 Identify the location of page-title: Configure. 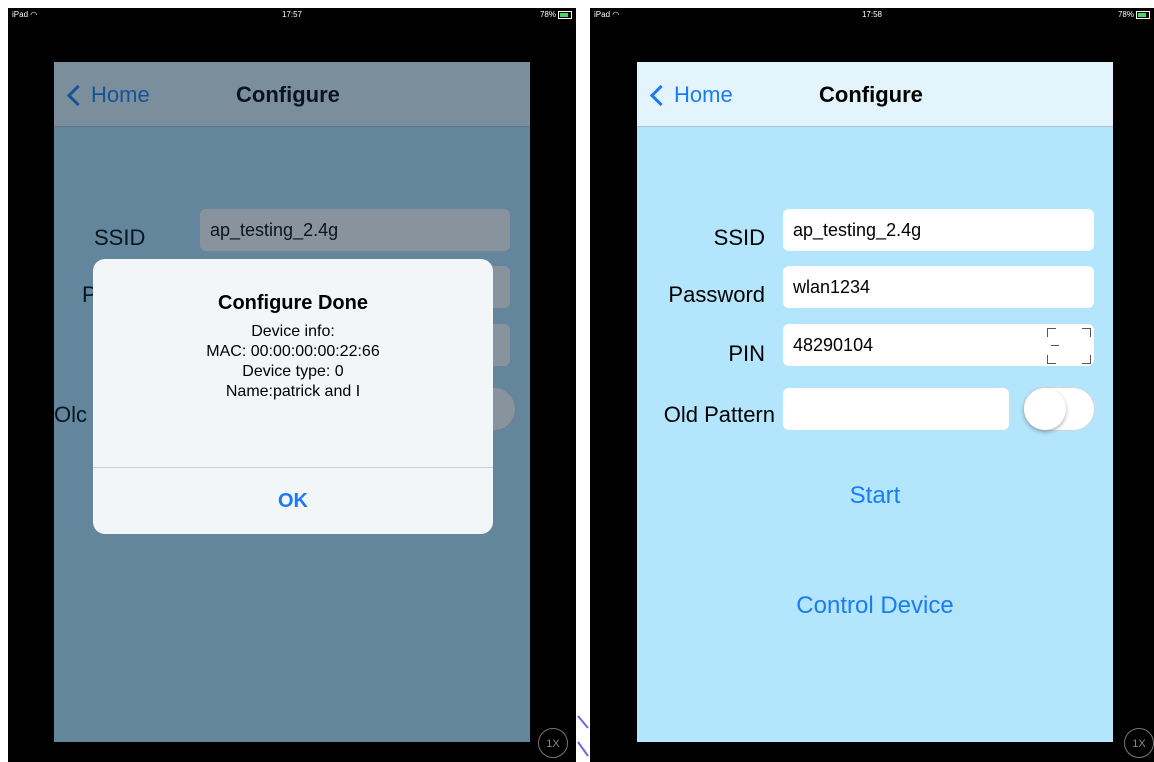
(871, 94).